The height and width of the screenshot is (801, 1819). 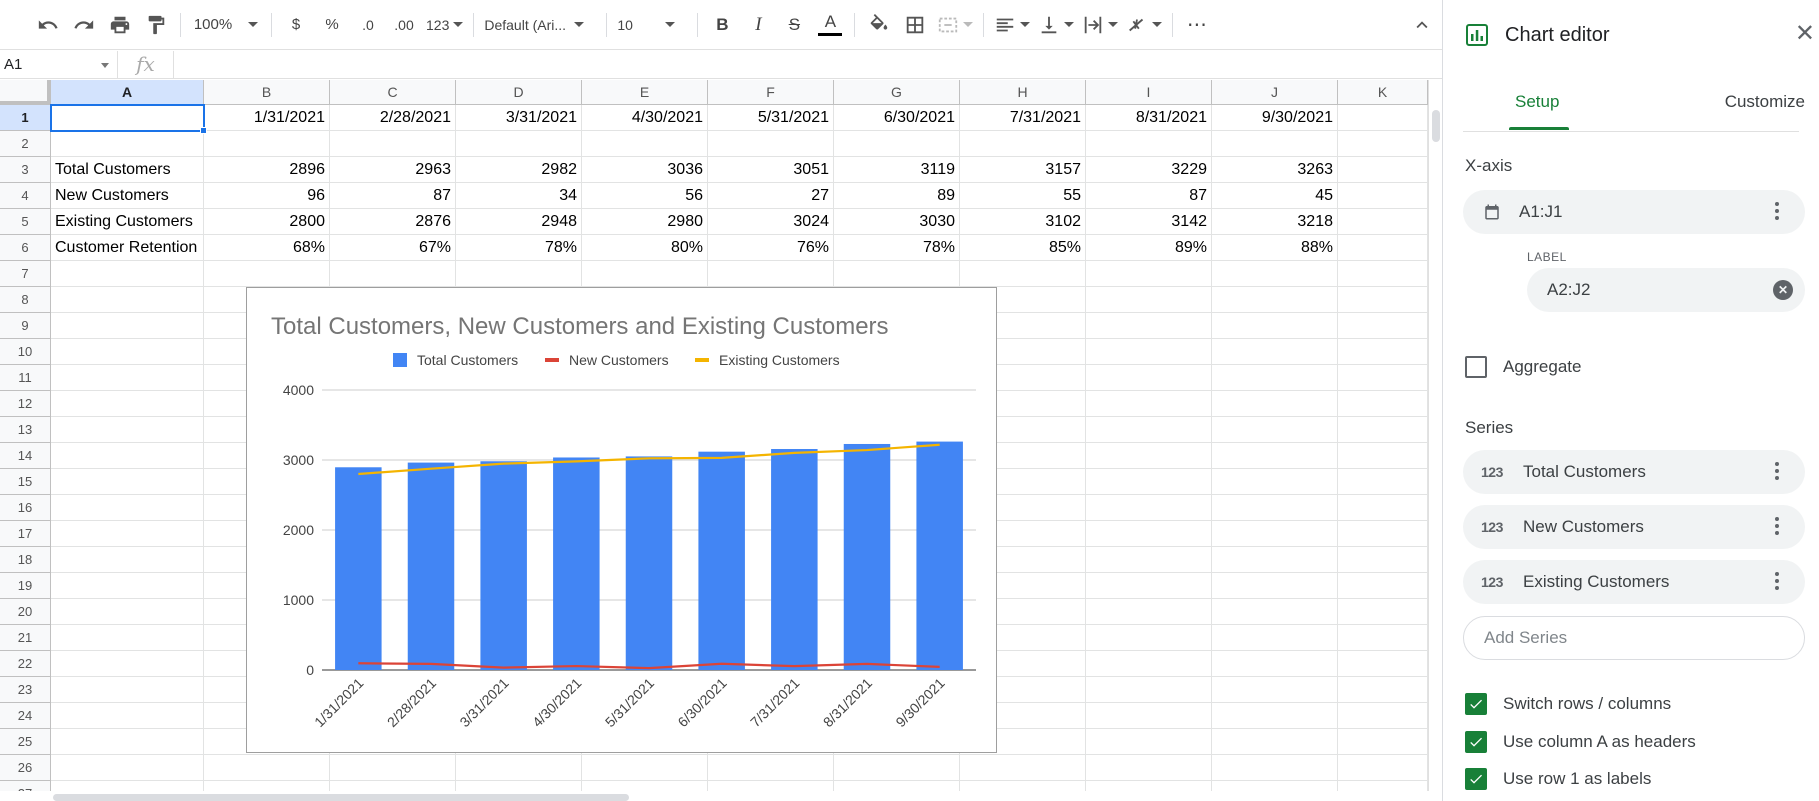 I want to click on row-header: 27, so click(x=25, y=786).